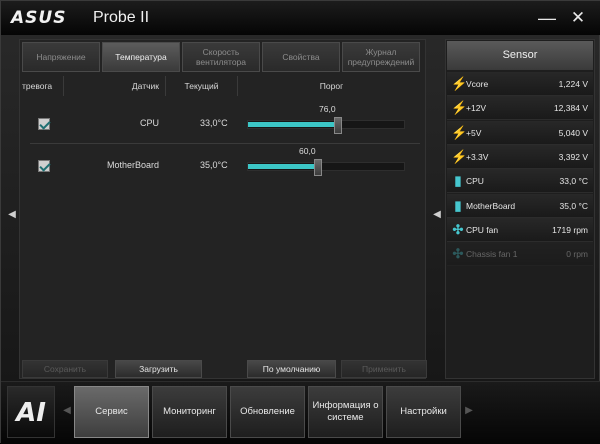 This screenshot has width=600, height=444. I want to click on sensor-current: 35,0°C, so click(214, 165).